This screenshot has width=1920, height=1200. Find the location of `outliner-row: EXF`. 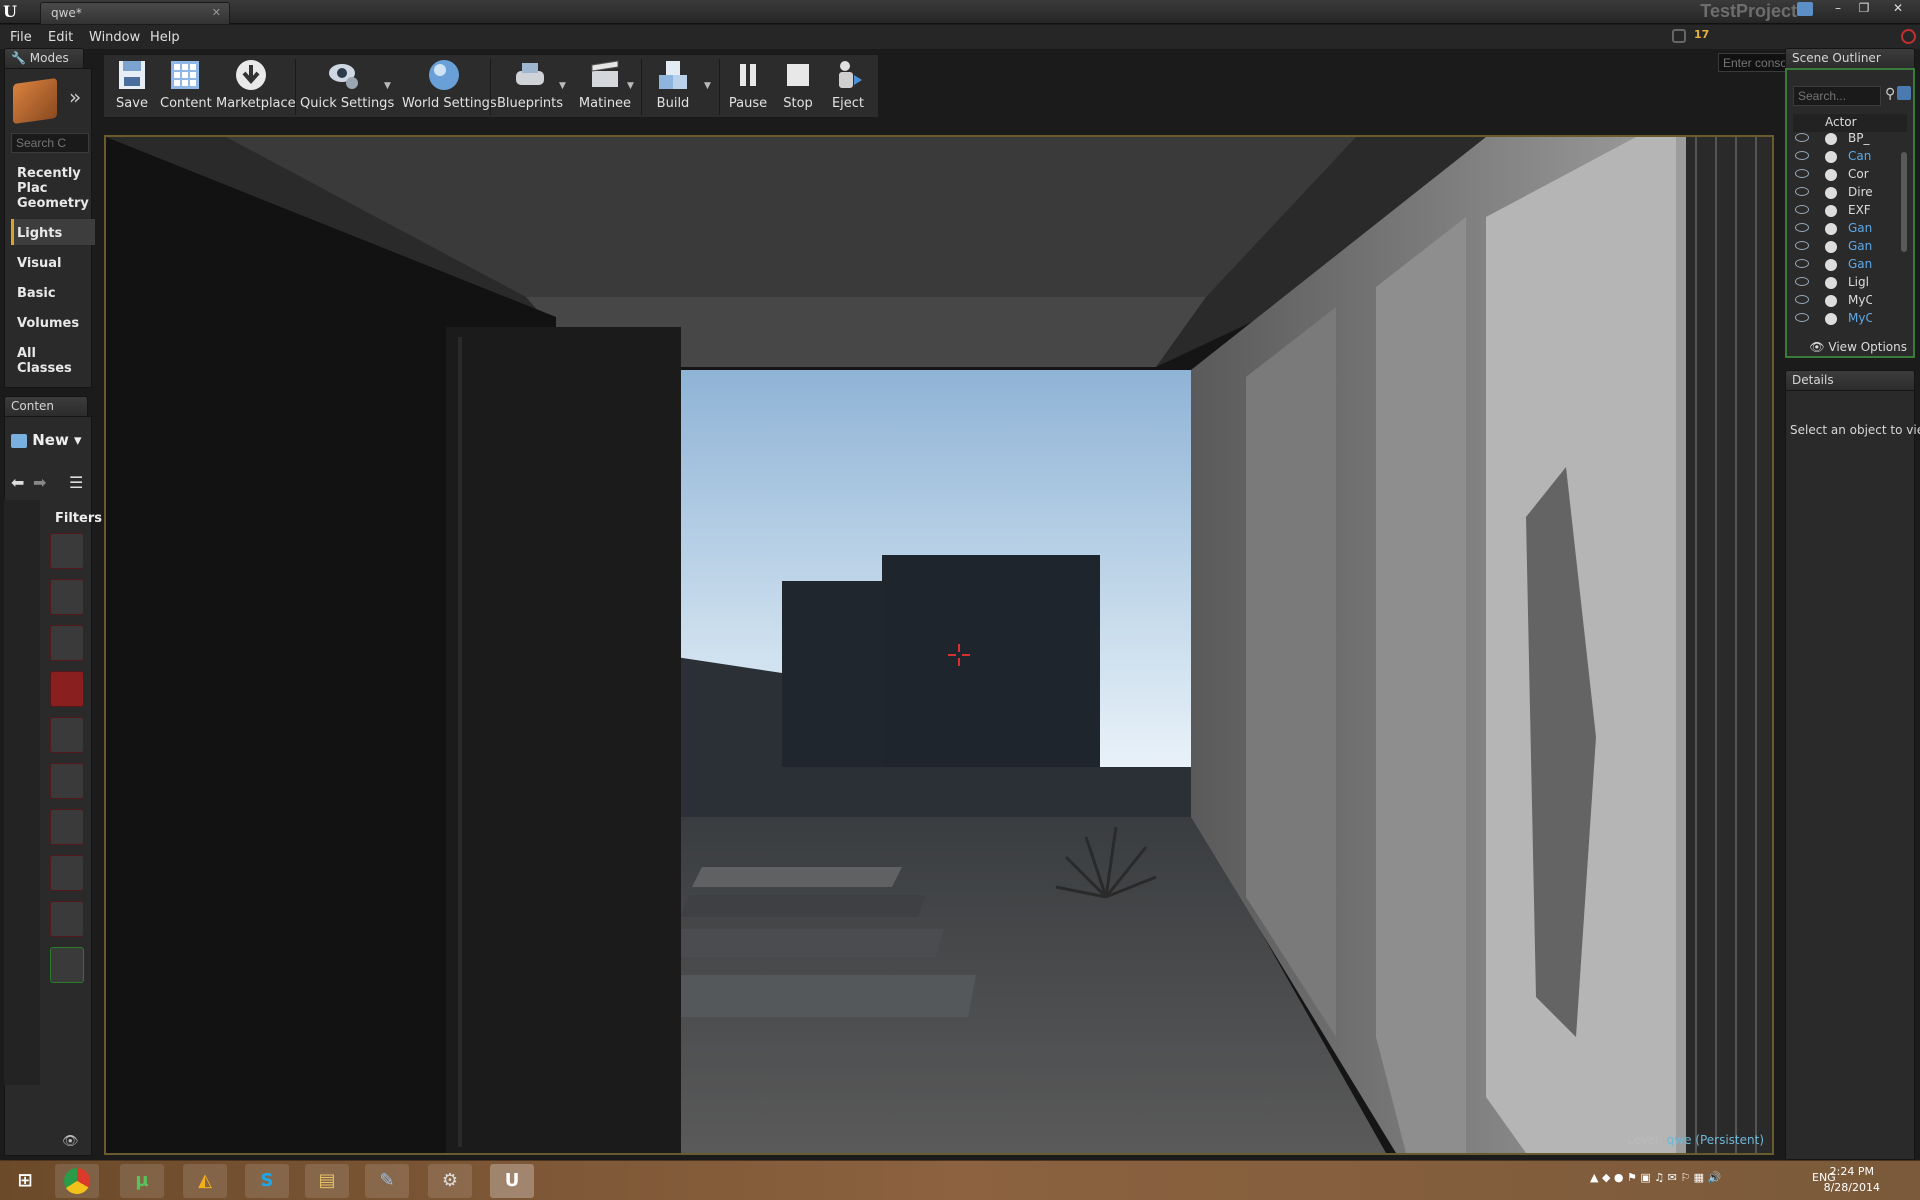

outliner-row: EXF is located at coordinates (1845, 211).